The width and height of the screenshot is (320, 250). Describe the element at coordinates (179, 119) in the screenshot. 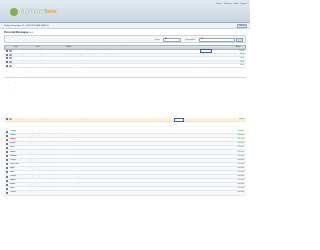

I see `highlighted-link-box` at that location.